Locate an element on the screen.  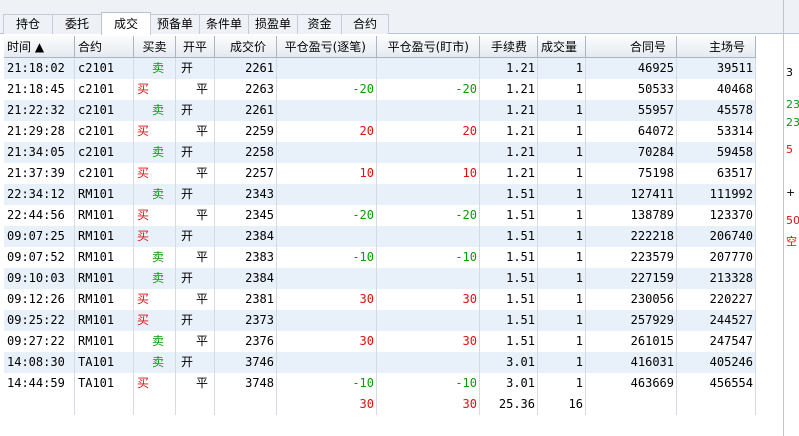
cell-order-no: 127411 is located at coordinates (652, 194).